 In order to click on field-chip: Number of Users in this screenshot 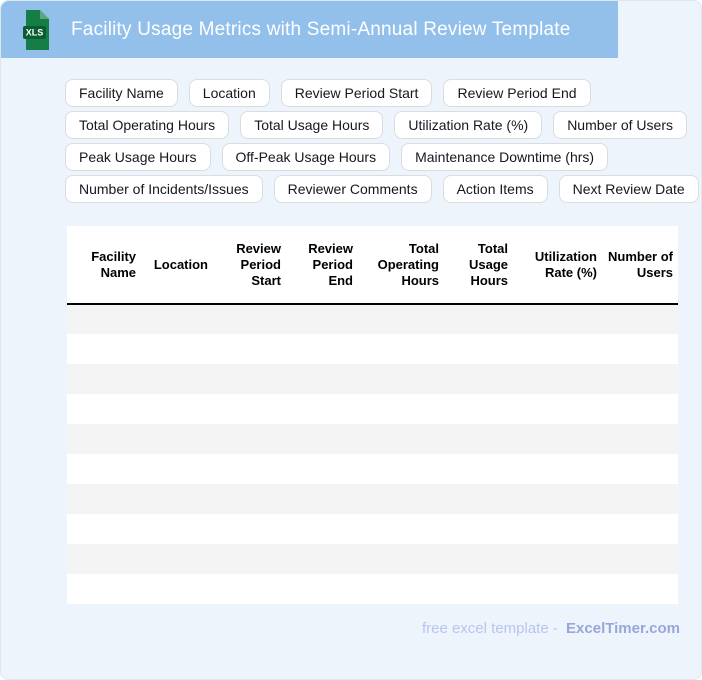, I will do `click(620, 125)`.